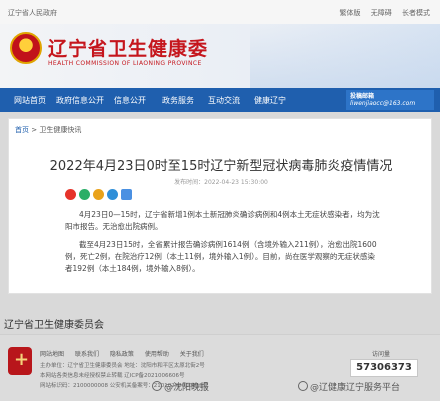 The image size is (440, 401). I want to click on footer-link-privacy: 隐私政策, so click(122, 354).